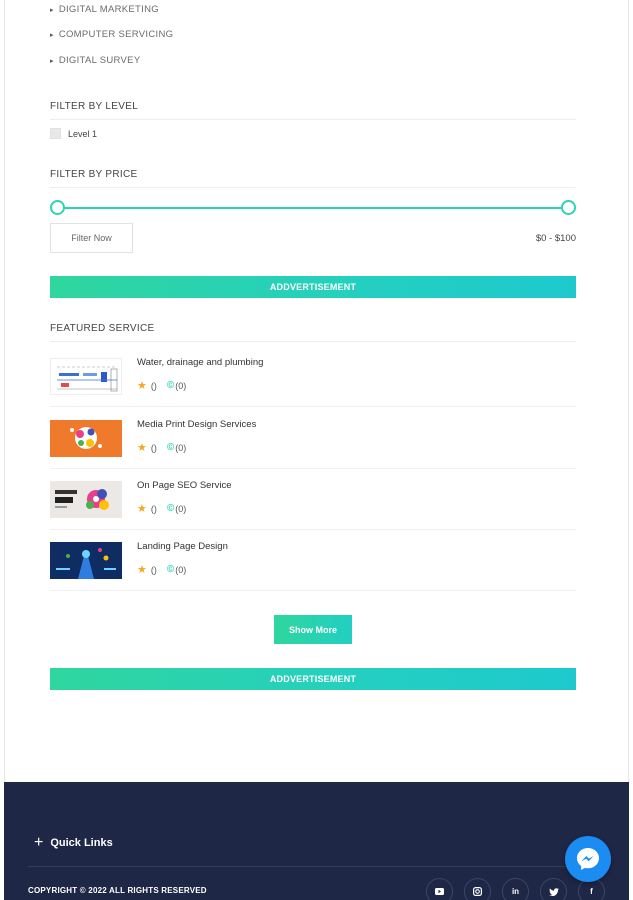 The width and height of the screenshot is (633, 900). Describe the element at coordinates (117, 890) in the screenshot. I see `copyright-text: COPYRIGHT © 2022 ALL RIGHTS RESERVED` at that location.